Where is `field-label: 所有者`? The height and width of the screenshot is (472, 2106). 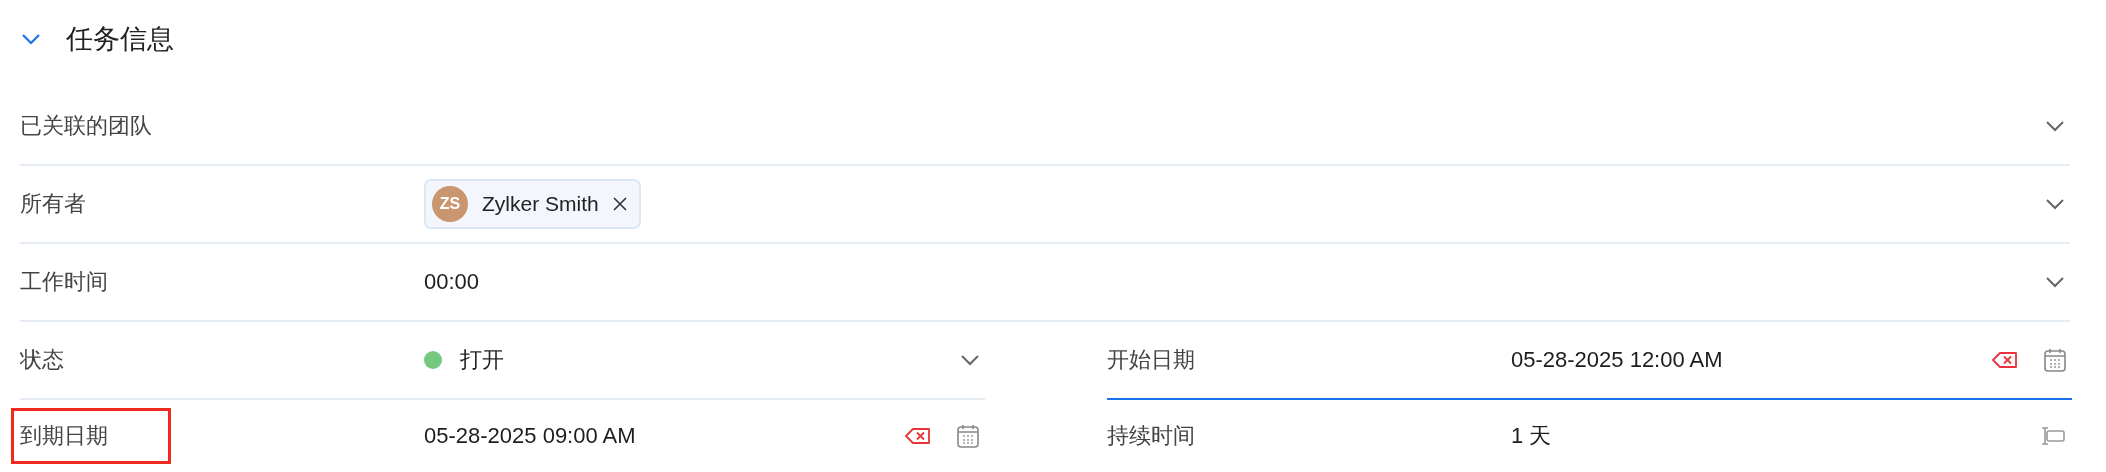
field-label: 所有者 is located at coordinates (53, 204).